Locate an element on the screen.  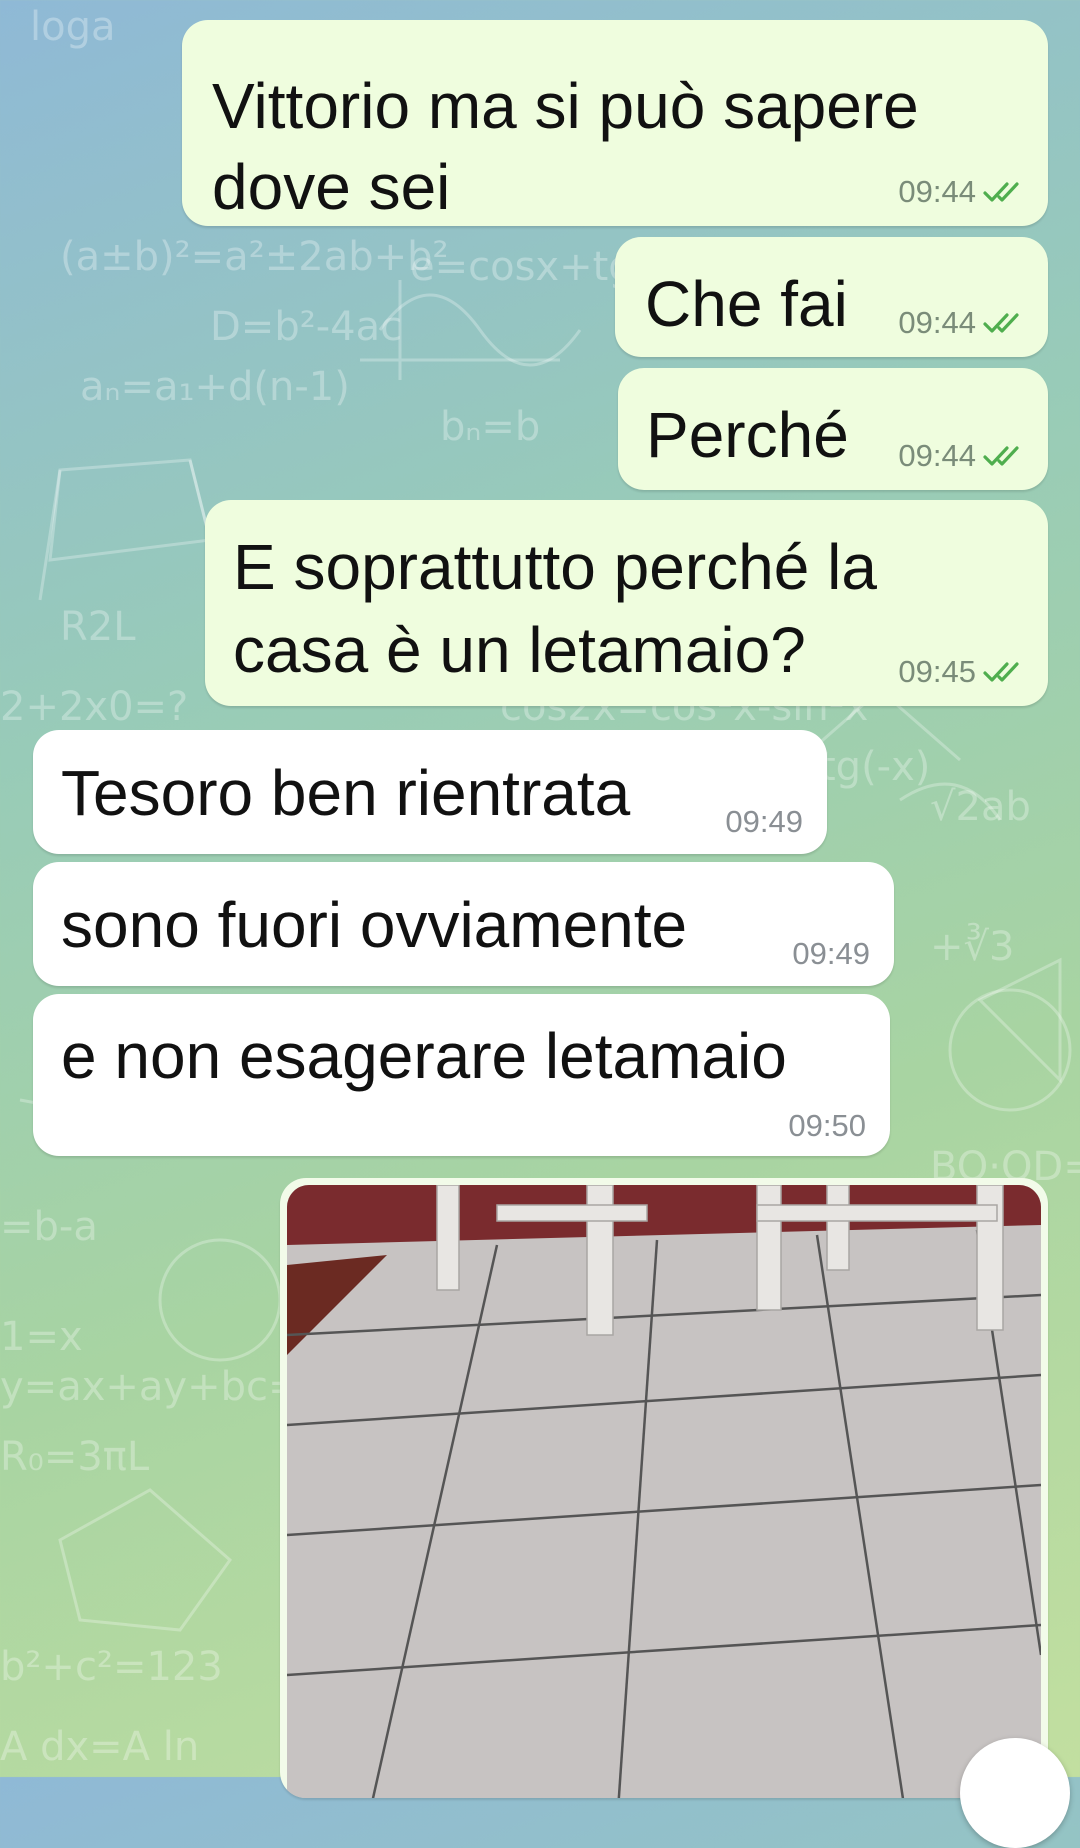
message-meta: 09:45 is located at coordinates (963, 672).